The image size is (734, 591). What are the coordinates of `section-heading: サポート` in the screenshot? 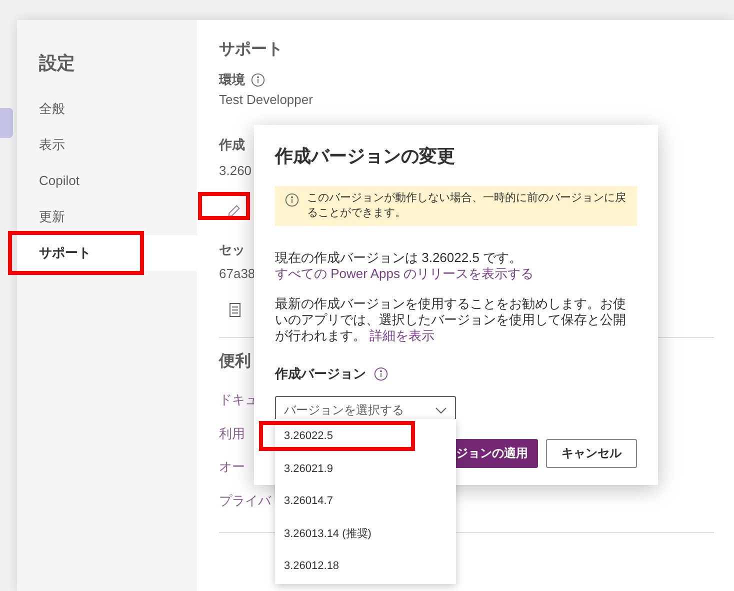 It's located at (251, 50).